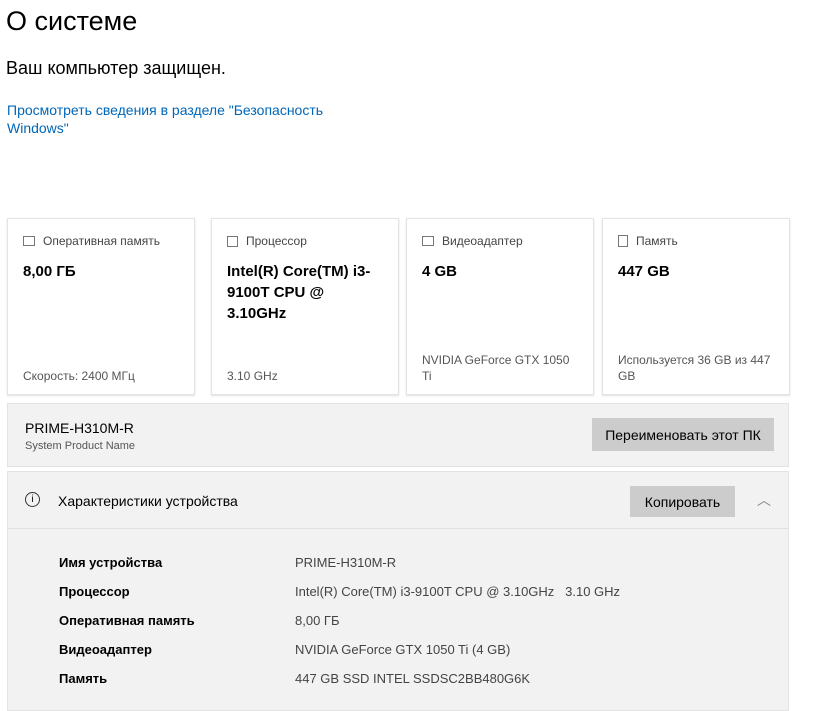  I want to click on chevron-up-icon: ︿, so click(764, 500).